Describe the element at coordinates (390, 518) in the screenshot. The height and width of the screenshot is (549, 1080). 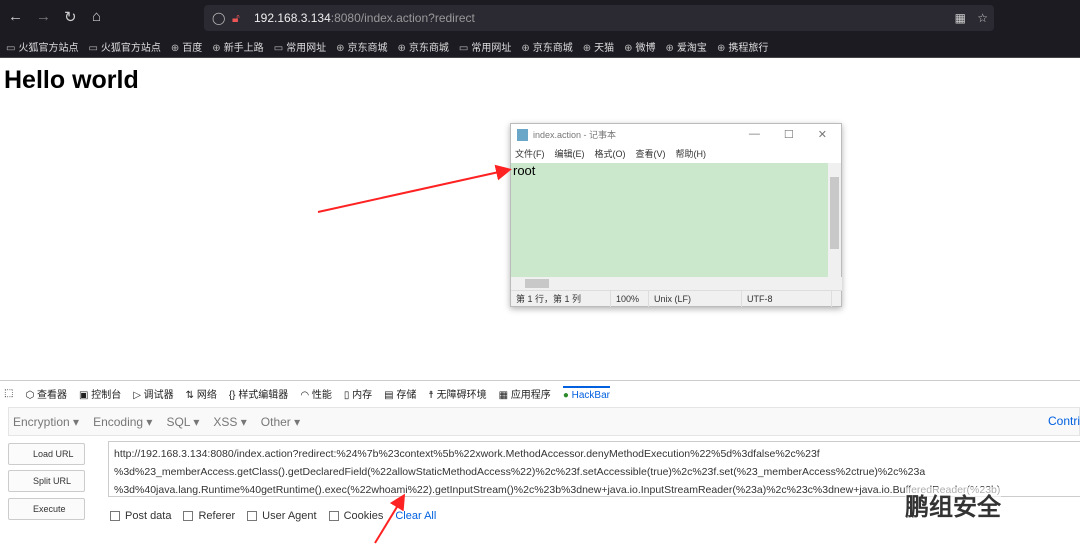
I see `arrow-to-command` at that location.